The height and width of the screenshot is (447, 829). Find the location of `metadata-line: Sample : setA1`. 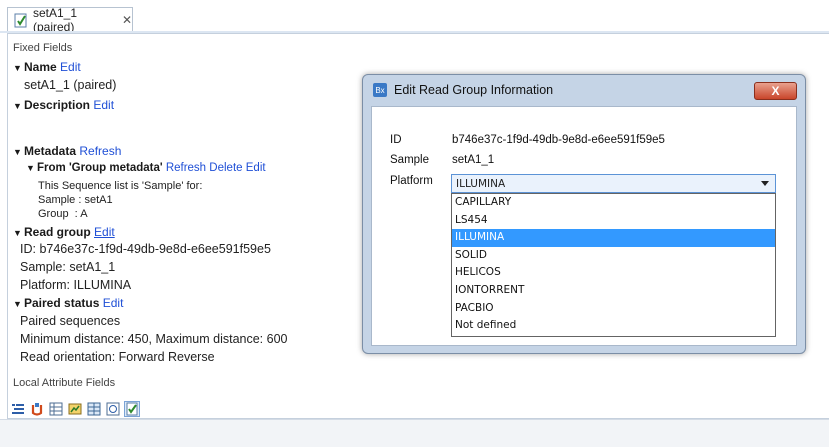

metadata-line: Sample : setA1 is located at coordinates (75, 200).